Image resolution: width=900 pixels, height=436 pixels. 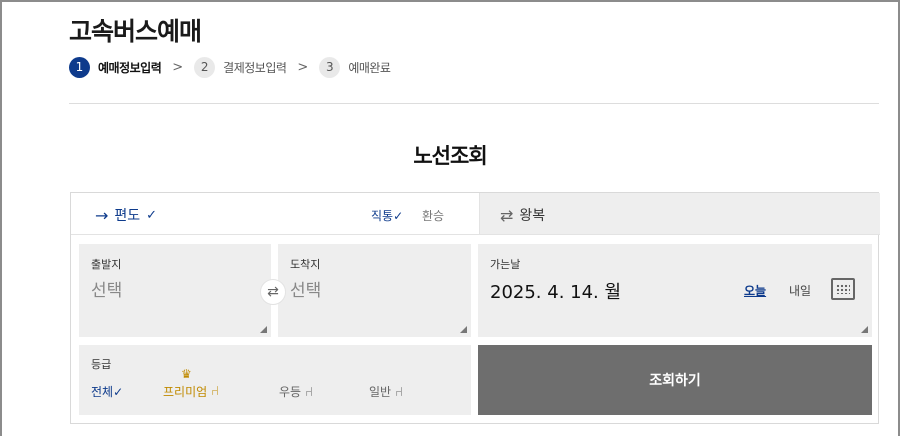 What do you see at coordinates (382, 216) in the screenshot?
I see `direct-label: 직통` at bounding box center [382, 216].